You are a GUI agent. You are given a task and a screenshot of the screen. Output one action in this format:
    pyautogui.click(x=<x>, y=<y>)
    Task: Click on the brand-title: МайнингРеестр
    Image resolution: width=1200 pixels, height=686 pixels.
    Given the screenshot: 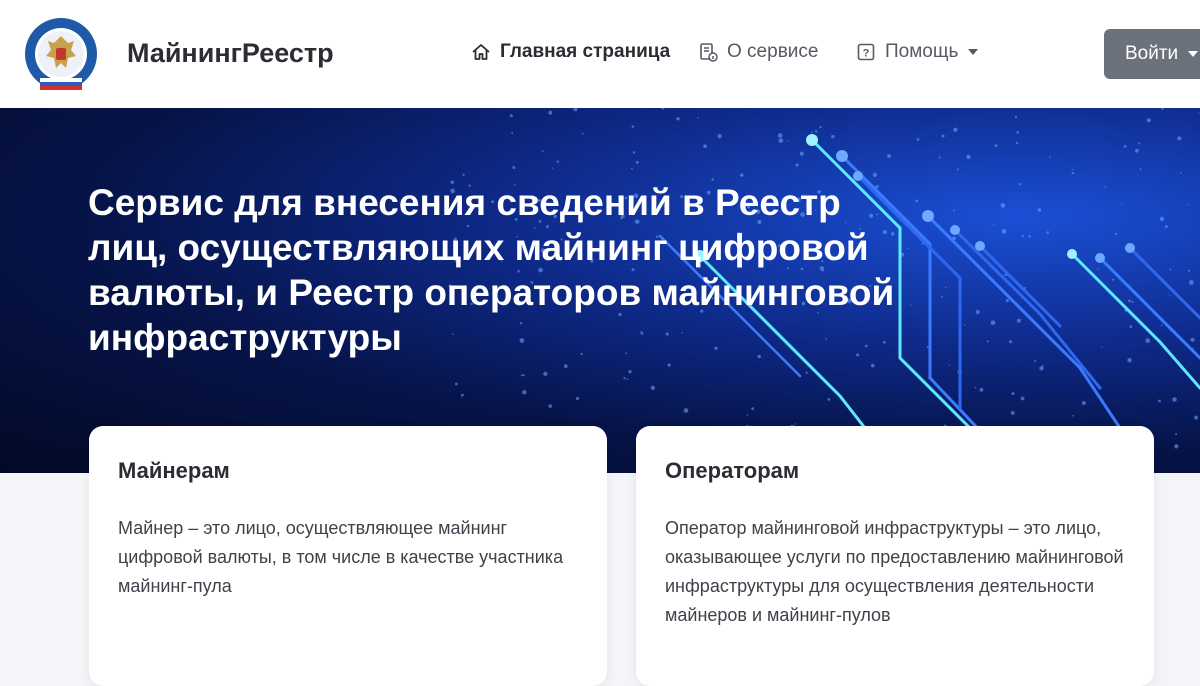 What is the action you would take?
    pyautogui.click(x=230, y=53)
    